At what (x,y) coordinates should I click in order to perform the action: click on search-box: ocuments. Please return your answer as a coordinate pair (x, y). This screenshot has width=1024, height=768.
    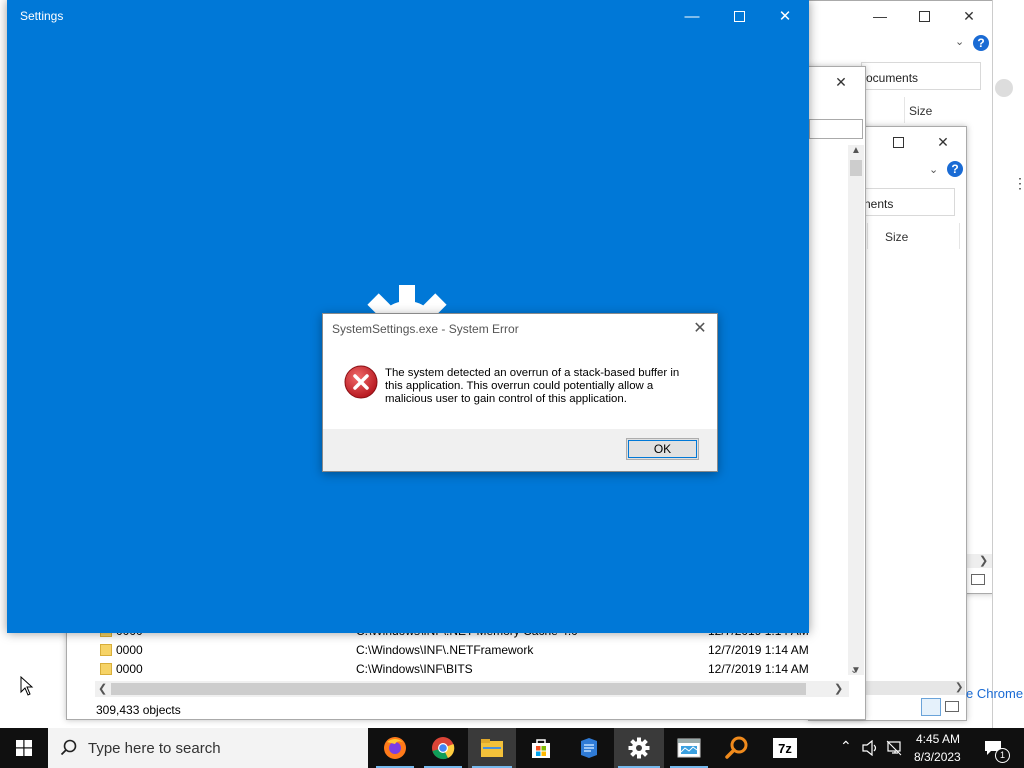
    Looking at the image, I should click on (921, 76).